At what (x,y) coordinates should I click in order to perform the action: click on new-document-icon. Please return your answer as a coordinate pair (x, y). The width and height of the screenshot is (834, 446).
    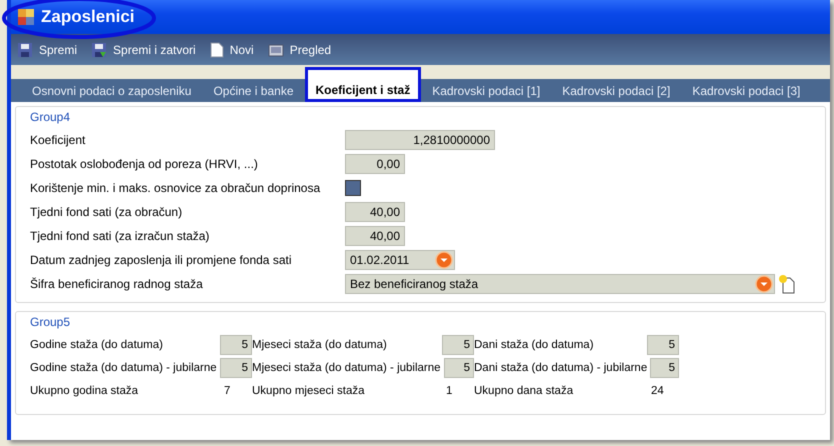
    Looking at the image, I should click on (787, 284).